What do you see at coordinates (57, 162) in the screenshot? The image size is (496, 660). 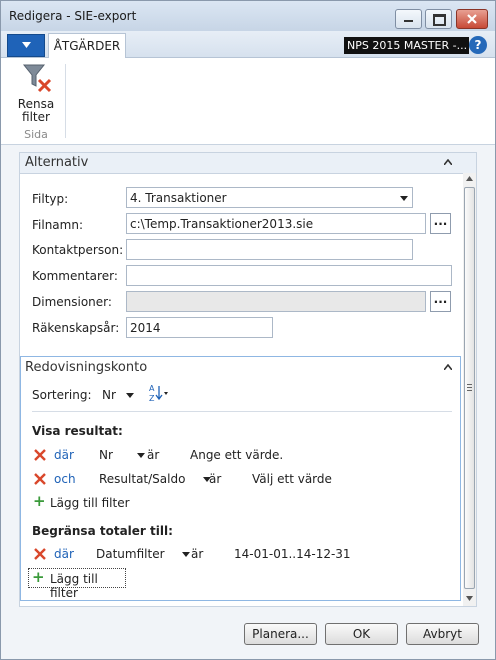 I see `options-section-title: Alternativ` at bounding box center [57, 162].